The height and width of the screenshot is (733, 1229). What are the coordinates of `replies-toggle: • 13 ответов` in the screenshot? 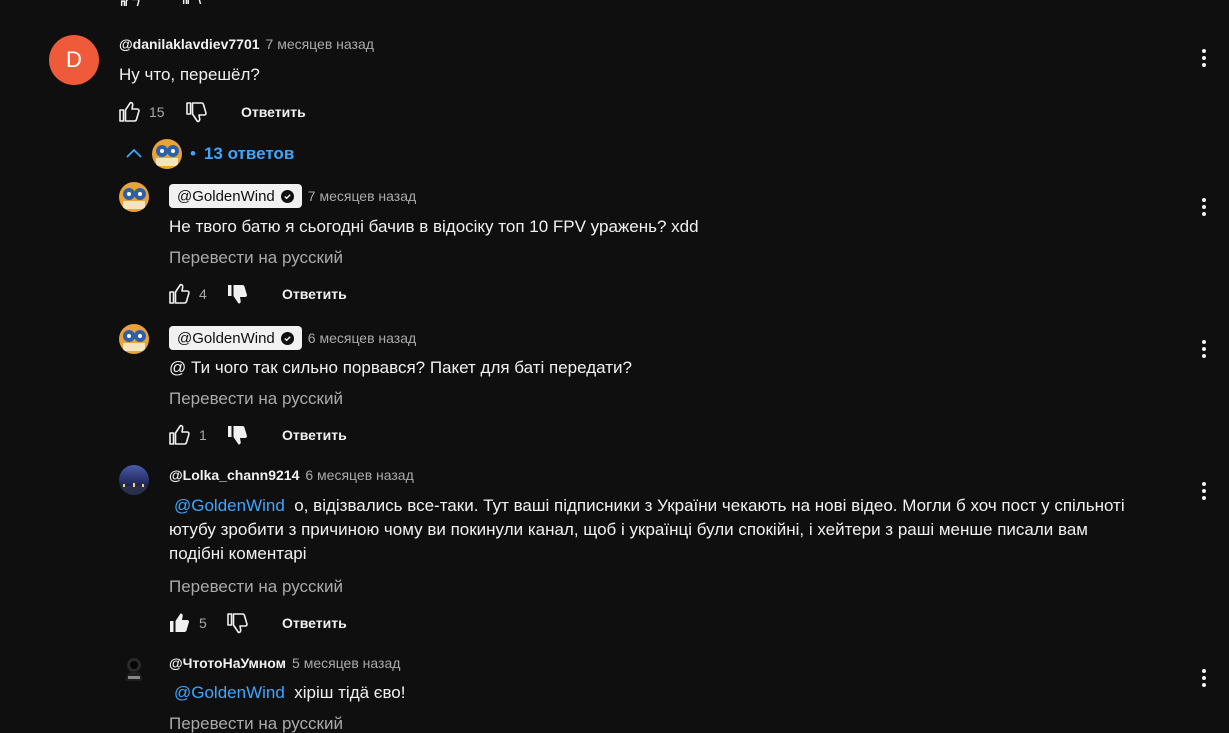 It's located at (209, 154).